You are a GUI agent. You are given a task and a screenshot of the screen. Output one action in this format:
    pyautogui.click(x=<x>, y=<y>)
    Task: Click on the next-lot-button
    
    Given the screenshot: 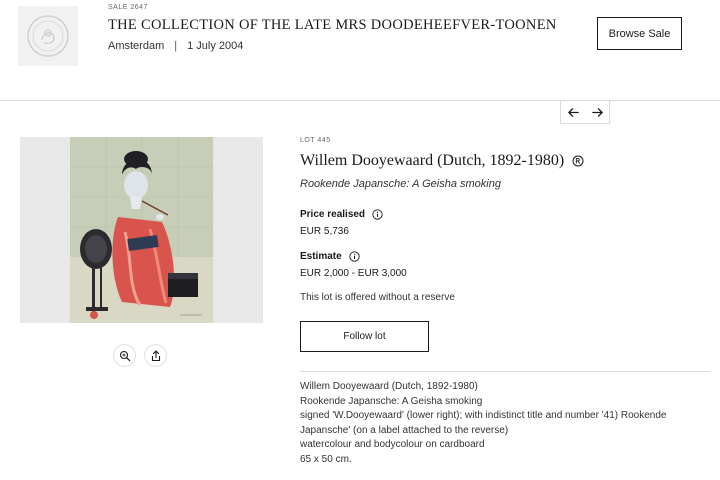 What is the action you would take?
    pyautogui.click(x=597, y=112)
    